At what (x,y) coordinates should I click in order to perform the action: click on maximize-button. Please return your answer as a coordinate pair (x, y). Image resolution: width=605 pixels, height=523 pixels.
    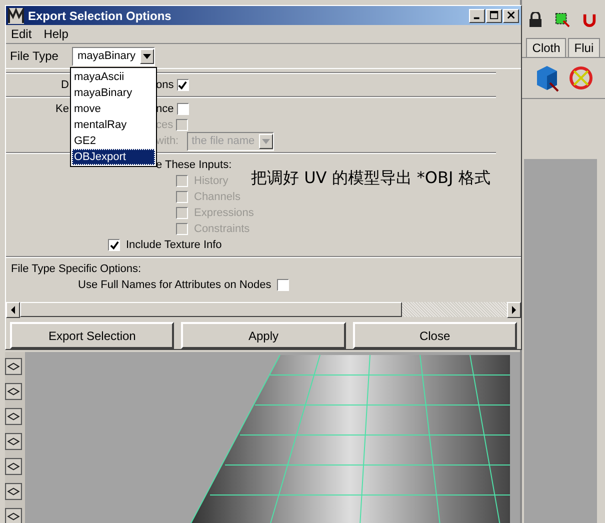
    Looking at the image, I should click on (494, 15).